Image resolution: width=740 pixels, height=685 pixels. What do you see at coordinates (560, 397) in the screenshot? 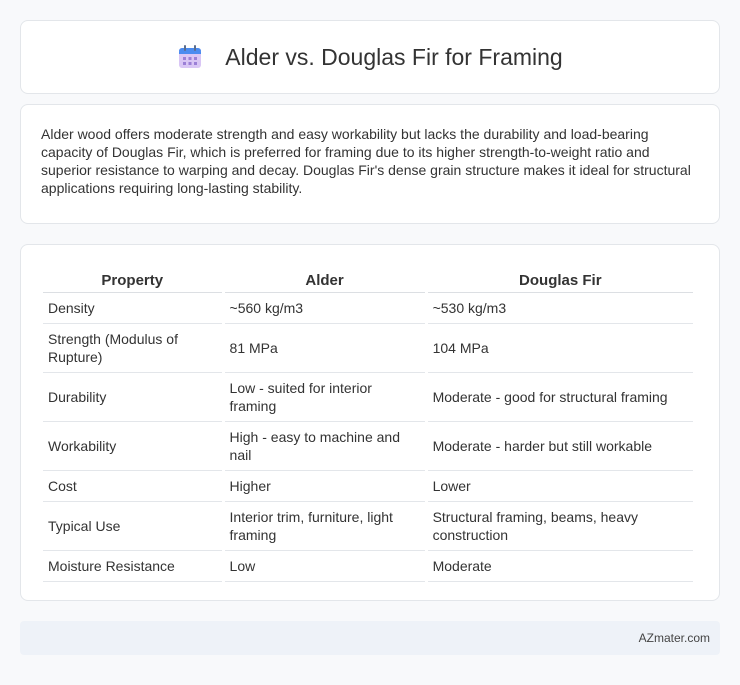
I see `douglas-fir-cell: Moderate - good for structural framing` at bounding box center [560, 397].